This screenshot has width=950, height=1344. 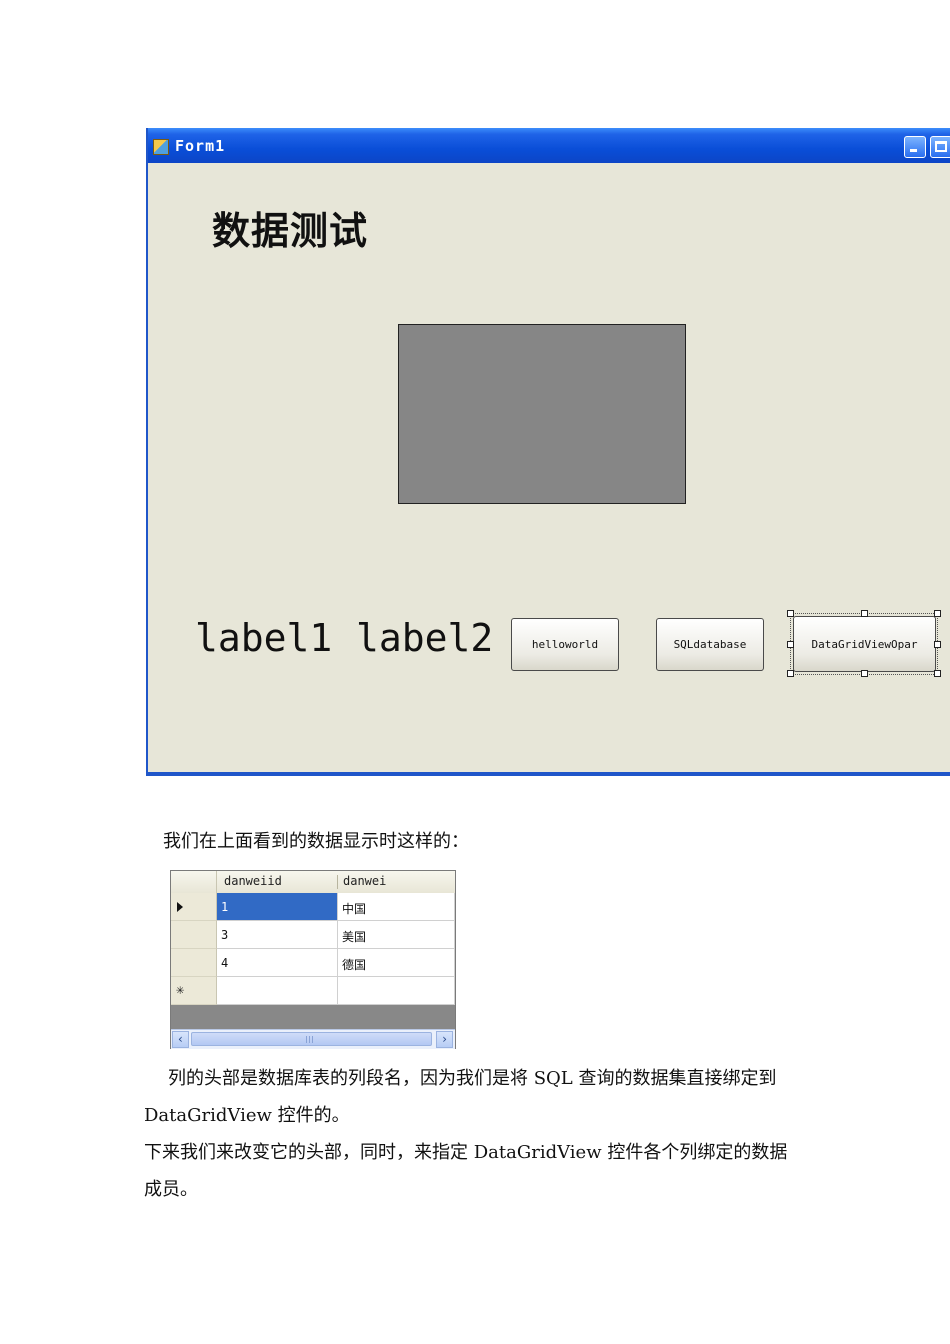 I want to click on data-grid-view: danweiid danwei 1 中国 3 美国 4 德国 ✳ ‹ ›, so click(x=313, y=959).